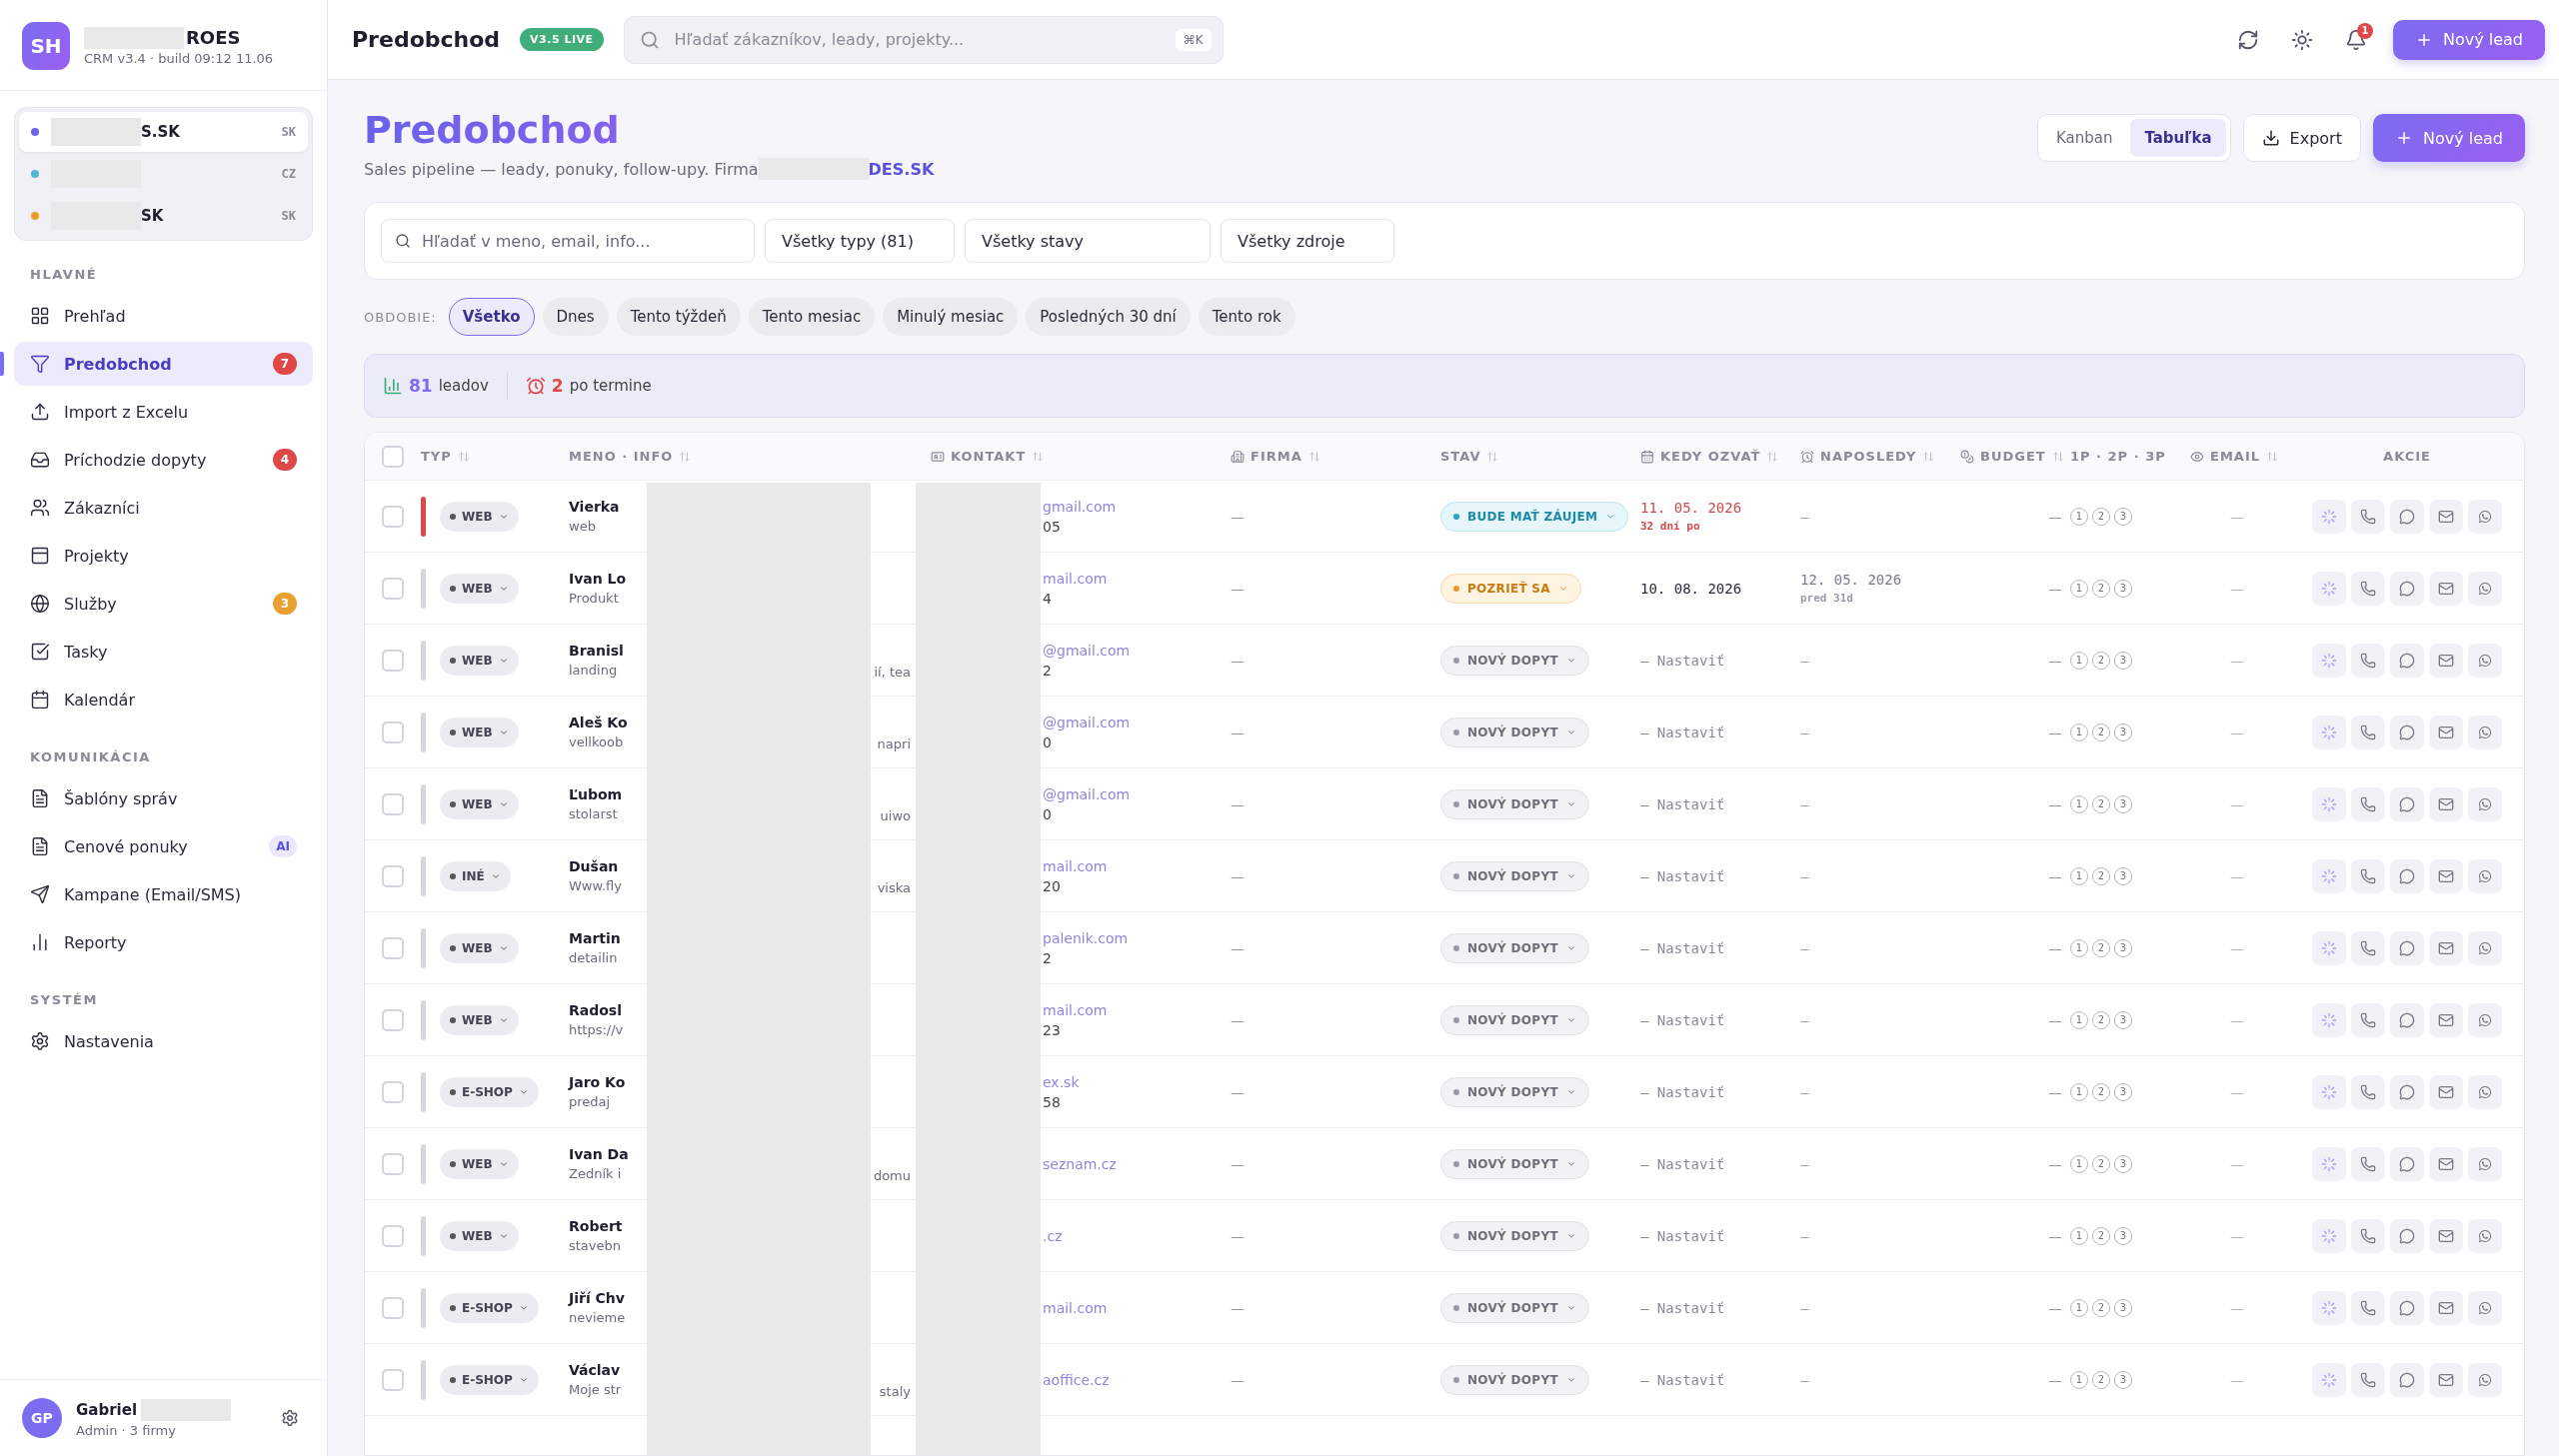 Image resolution: width=2559 pixels, height=1456 pixels. What do you see at coordinates (1307, 241) in the screenshot?
I see `filter-select: Všetky zdroje` at bounding box center [1307, 241].